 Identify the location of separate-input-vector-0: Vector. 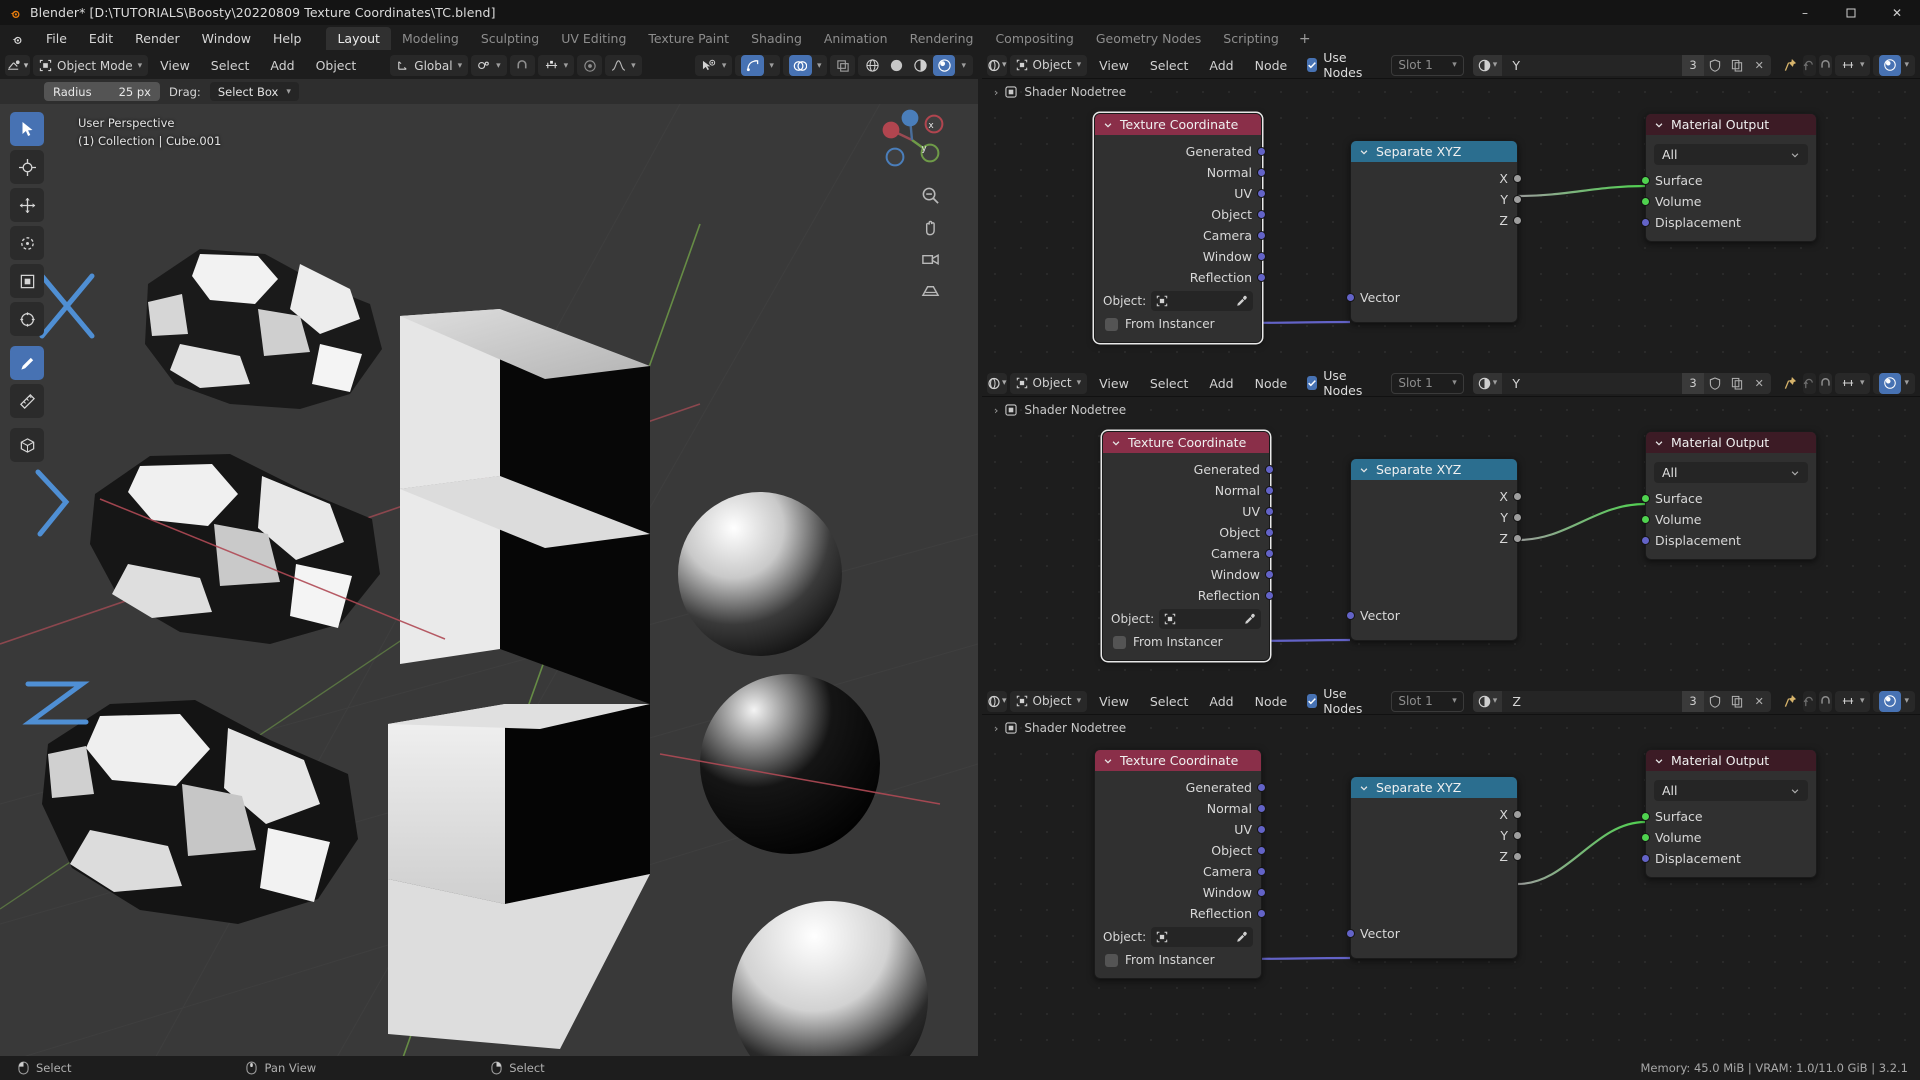
(1431, 297).